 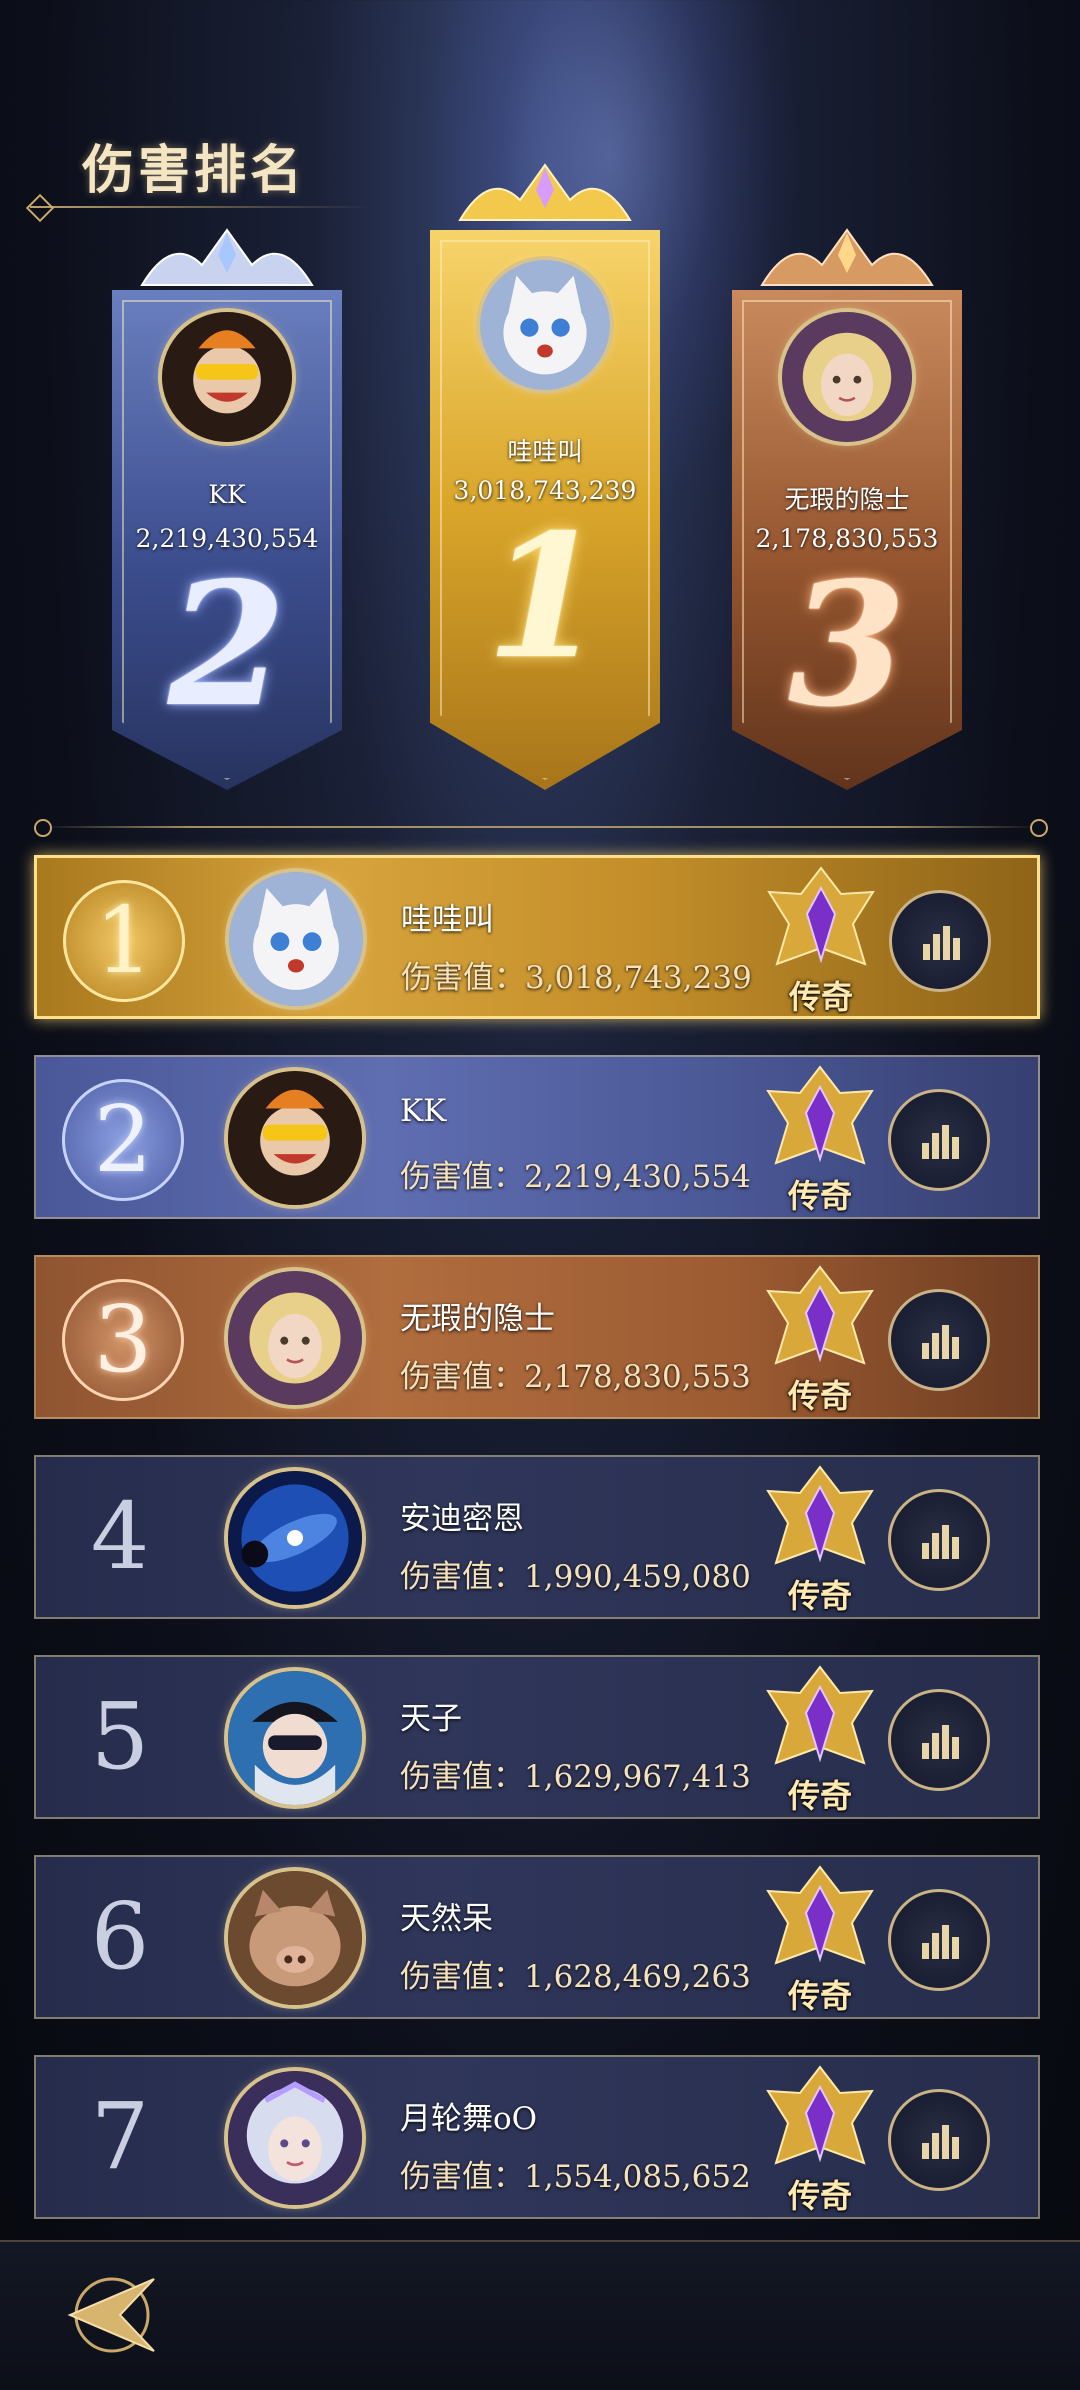 I want to click on podium-name-1: 哇哇叫, so click(x=545, y=451).